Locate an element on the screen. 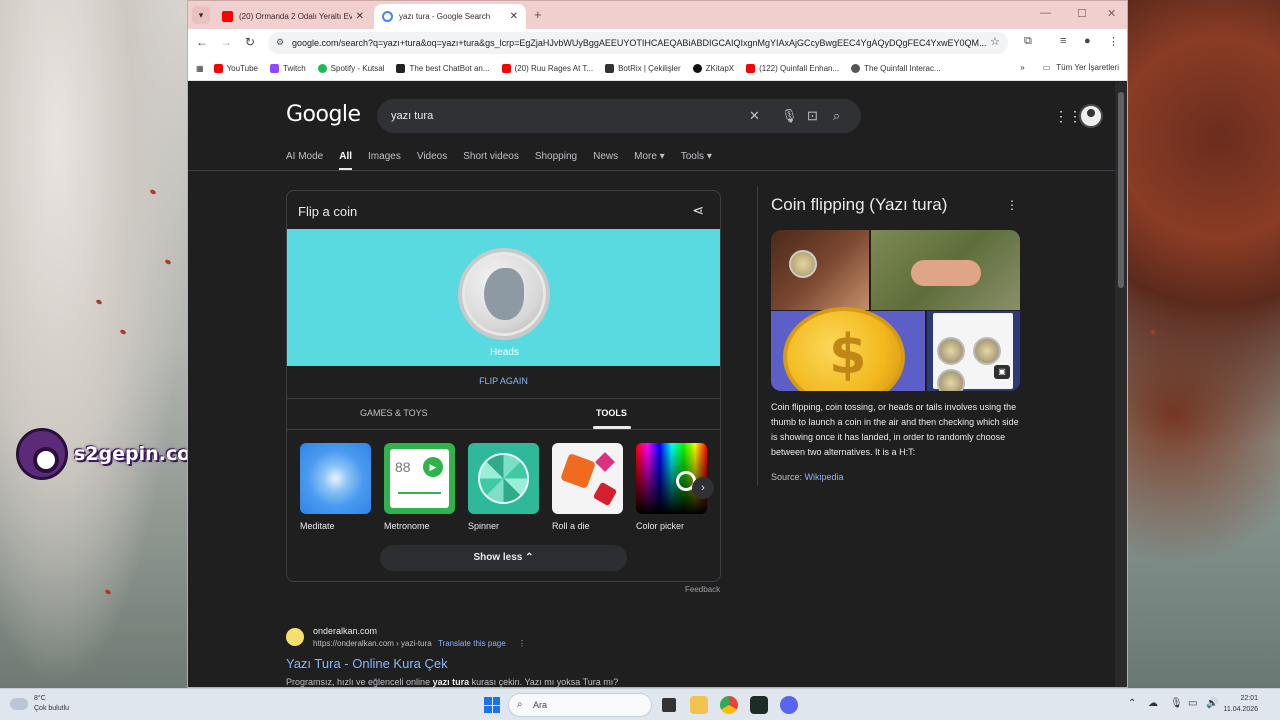 Image resolution: width=1280 pixels, height=720 pixels. tray-expand-icon: ⌃ is located at coordinates (1132, 703).